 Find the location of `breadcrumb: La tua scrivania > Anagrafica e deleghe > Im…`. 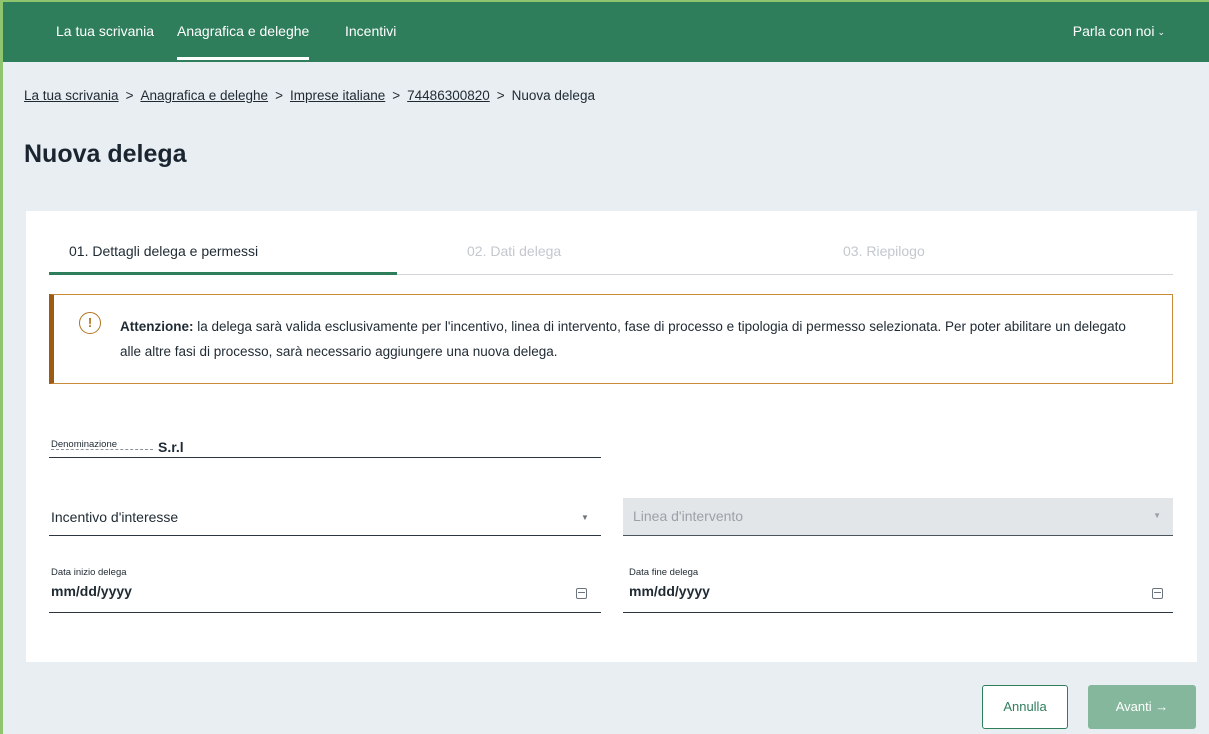

breadcrumb: La tua scrivania > Anagrafica e deleghe > Im… is located at coordinates (309, 95).